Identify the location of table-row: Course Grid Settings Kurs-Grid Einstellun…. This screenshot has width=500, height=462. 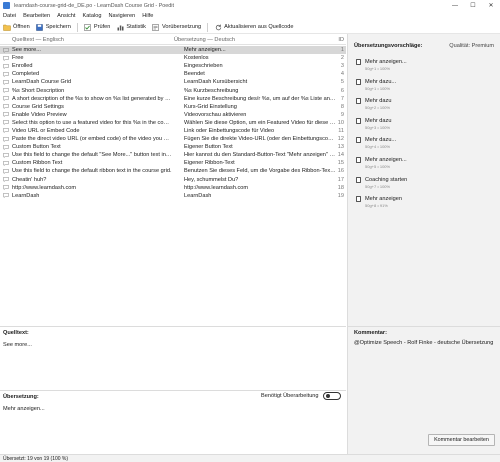
(173, 107).